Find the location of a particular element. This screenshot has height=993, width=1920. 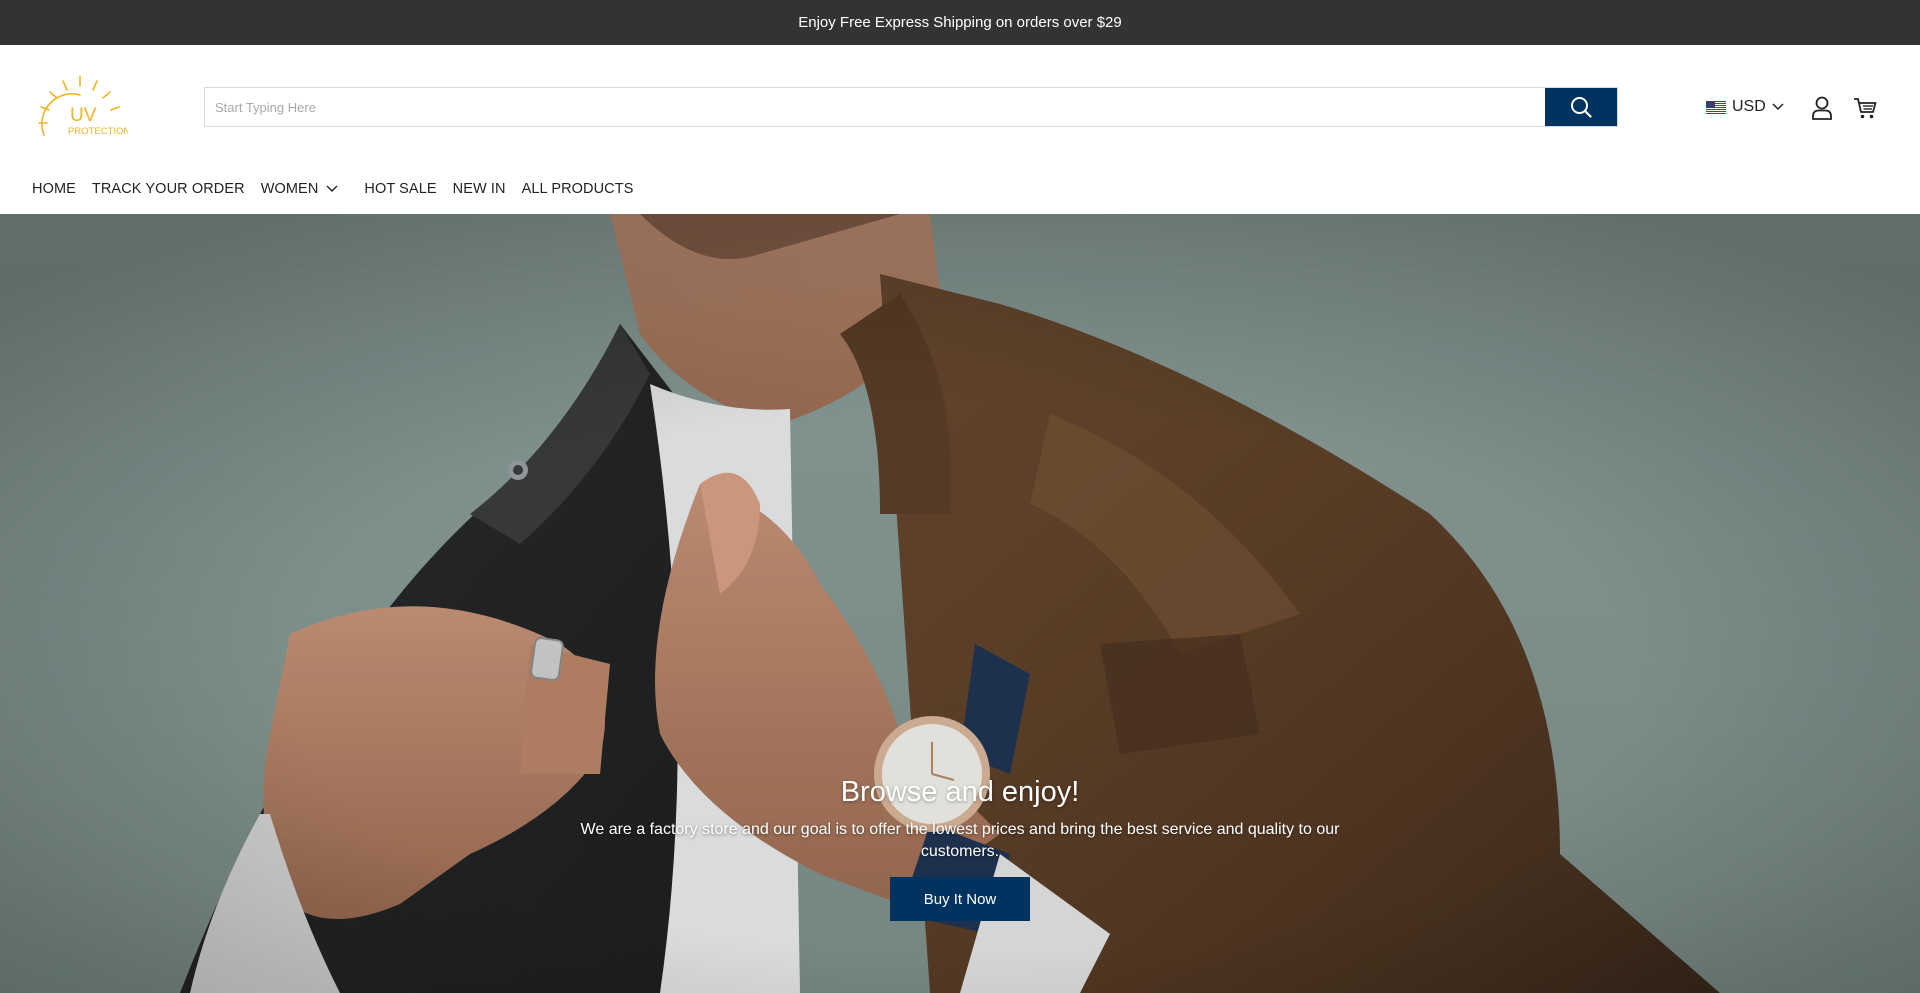

nav-item-hot-sale: HOT SALE is located at coordinates (400, 189).